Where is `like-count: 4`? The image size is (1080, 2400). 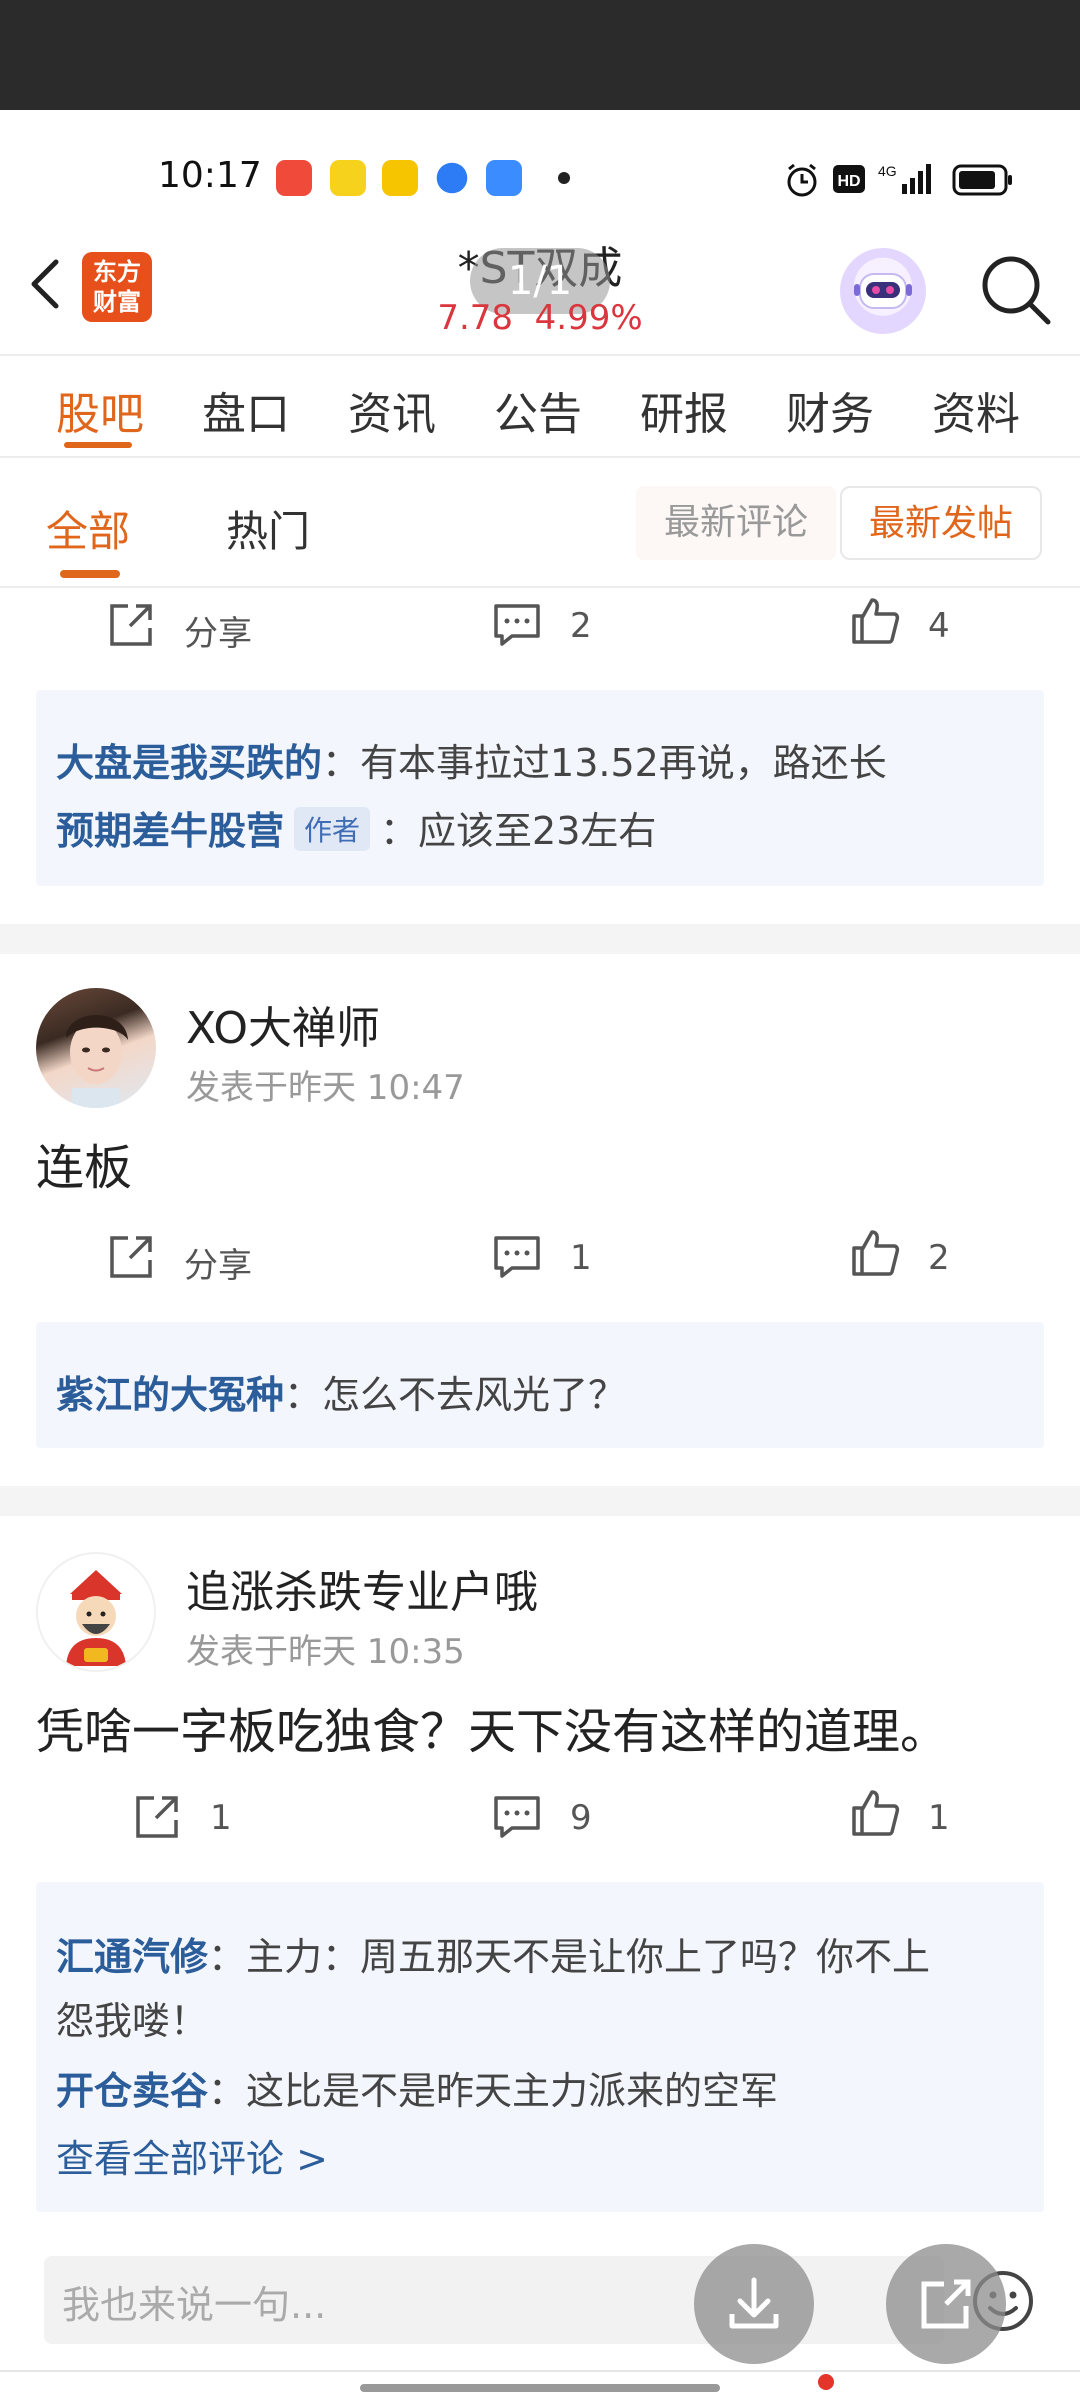 like-count: 4 is located at coordinates (939, 626).